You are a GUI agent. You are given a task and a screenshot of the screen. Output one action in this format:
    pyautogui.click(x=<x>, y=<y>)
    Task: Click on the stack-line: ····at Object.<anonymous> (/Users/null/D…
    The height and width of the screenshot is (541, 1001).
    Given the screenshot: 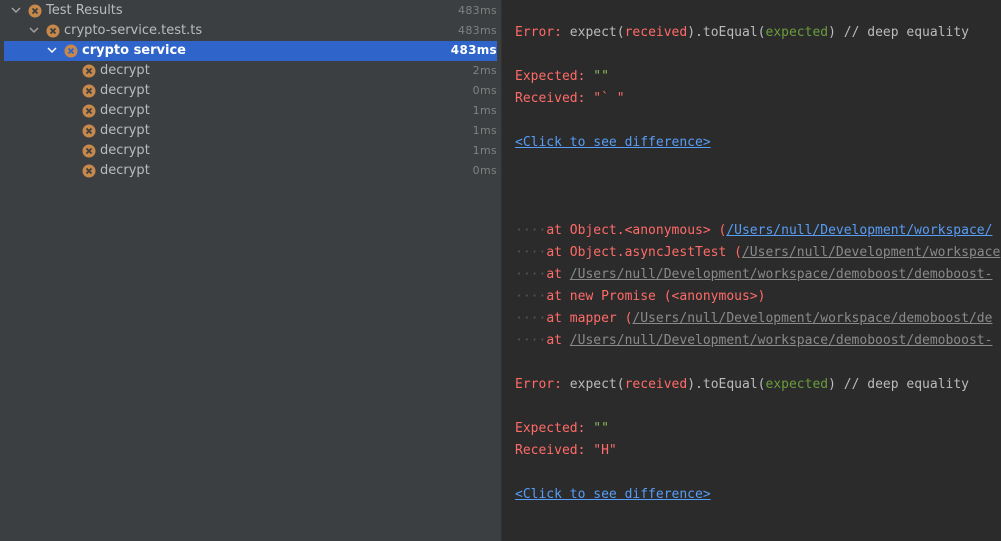 What is the action you would take?
    pyautogui.click(x=753, y=232)
    